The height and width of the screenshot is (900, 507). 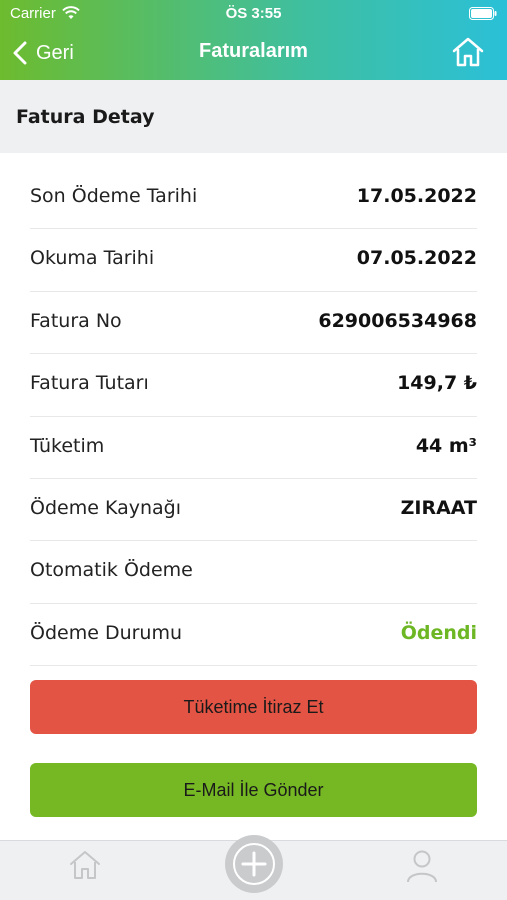 What do you see at coordinates (89, 383) in the screenshot?
I see `detail-label: Fatura Tutarı` at bounding box center [89, 383].